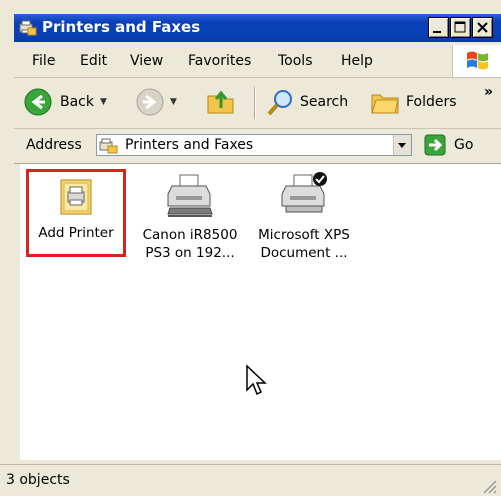 This screenshot has width=501, height=496. I want to click on address-bar: Address Printers and Faxes Go, so click(257, 146).